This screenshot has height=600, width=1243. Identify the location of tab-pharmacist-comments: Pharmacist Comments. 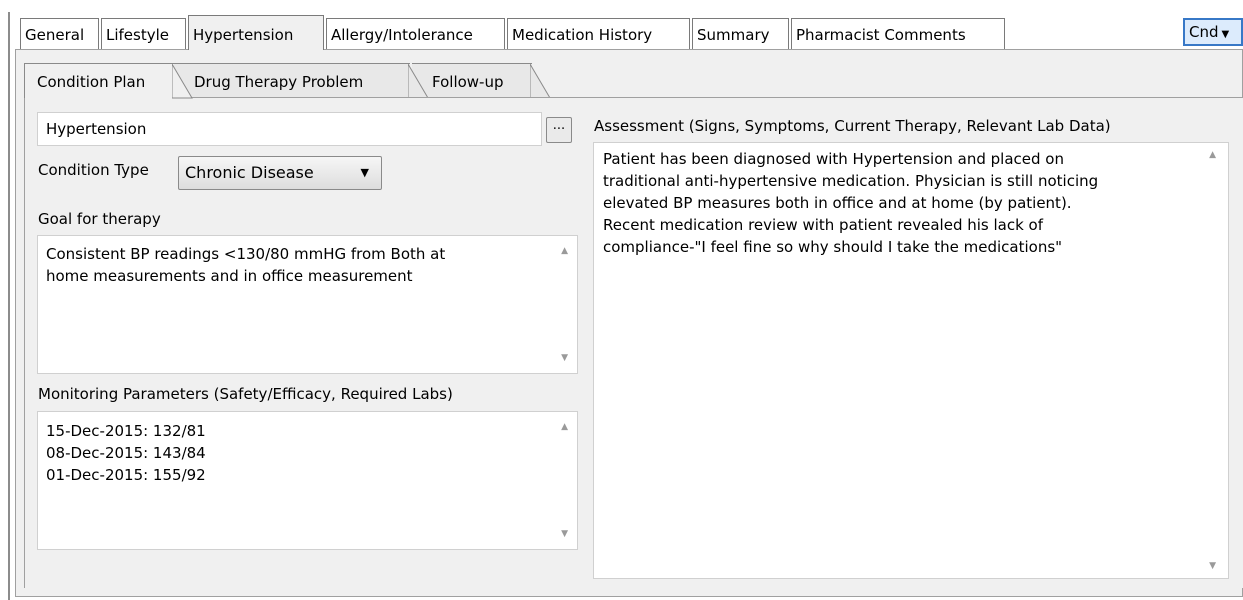
(898, 34).